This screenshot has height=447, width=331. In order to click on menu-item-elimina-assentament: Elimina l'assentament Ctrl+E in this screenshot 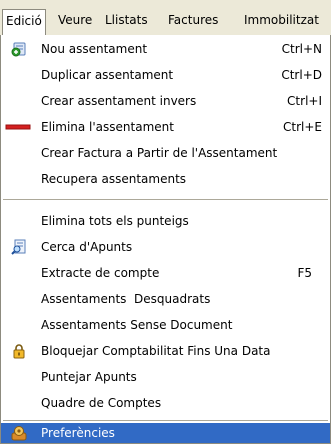, I will do `click(165, 127)`.